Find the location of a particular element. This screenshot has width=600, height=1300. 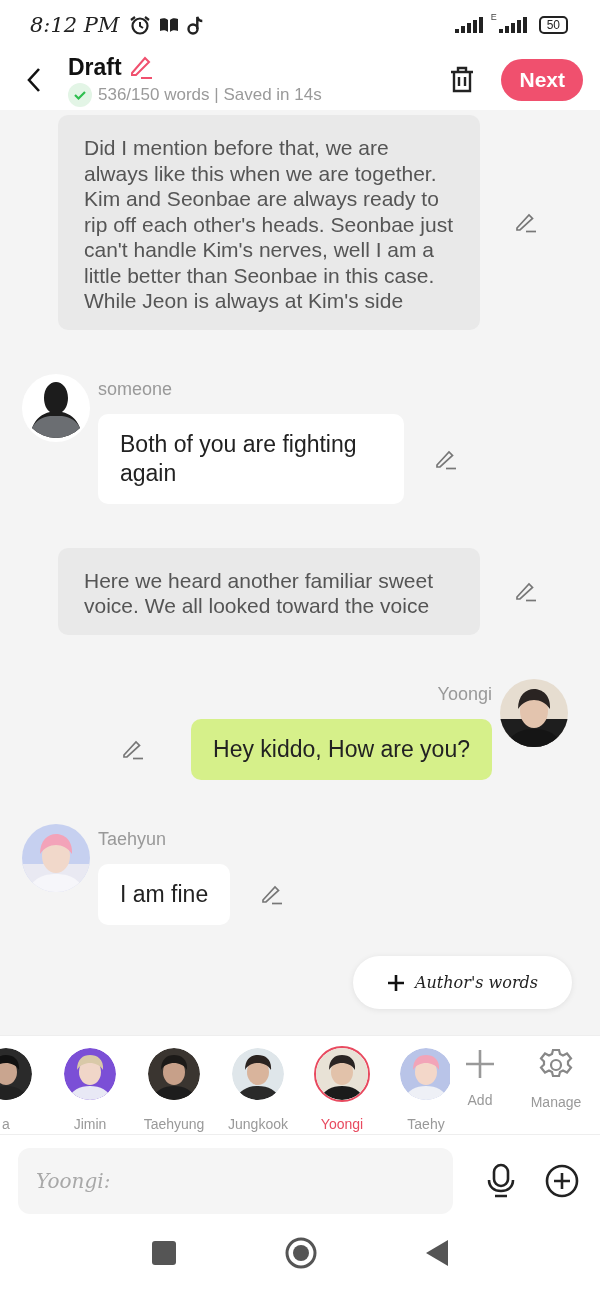

home-icon is located at coordinates (301, 1252).